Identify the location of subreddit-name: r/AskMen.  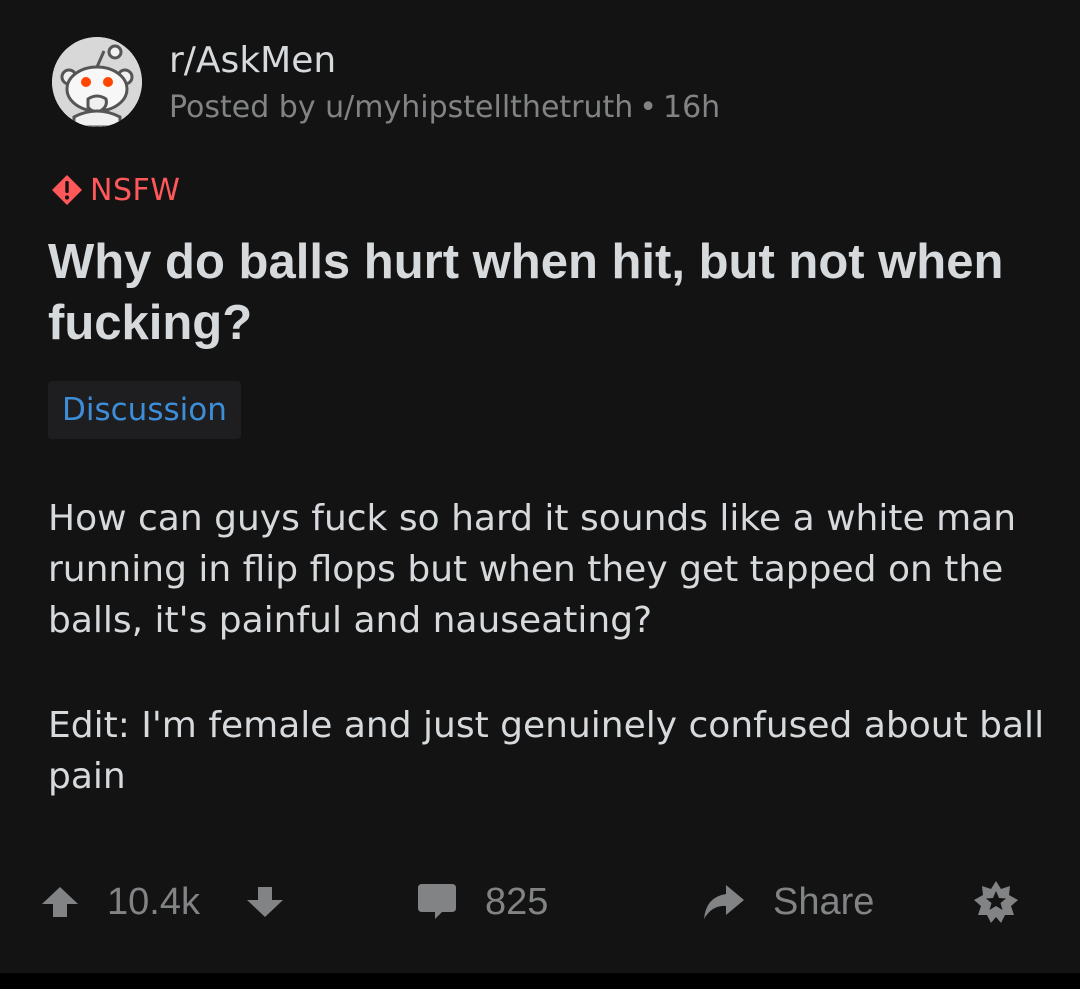
(252, 60).